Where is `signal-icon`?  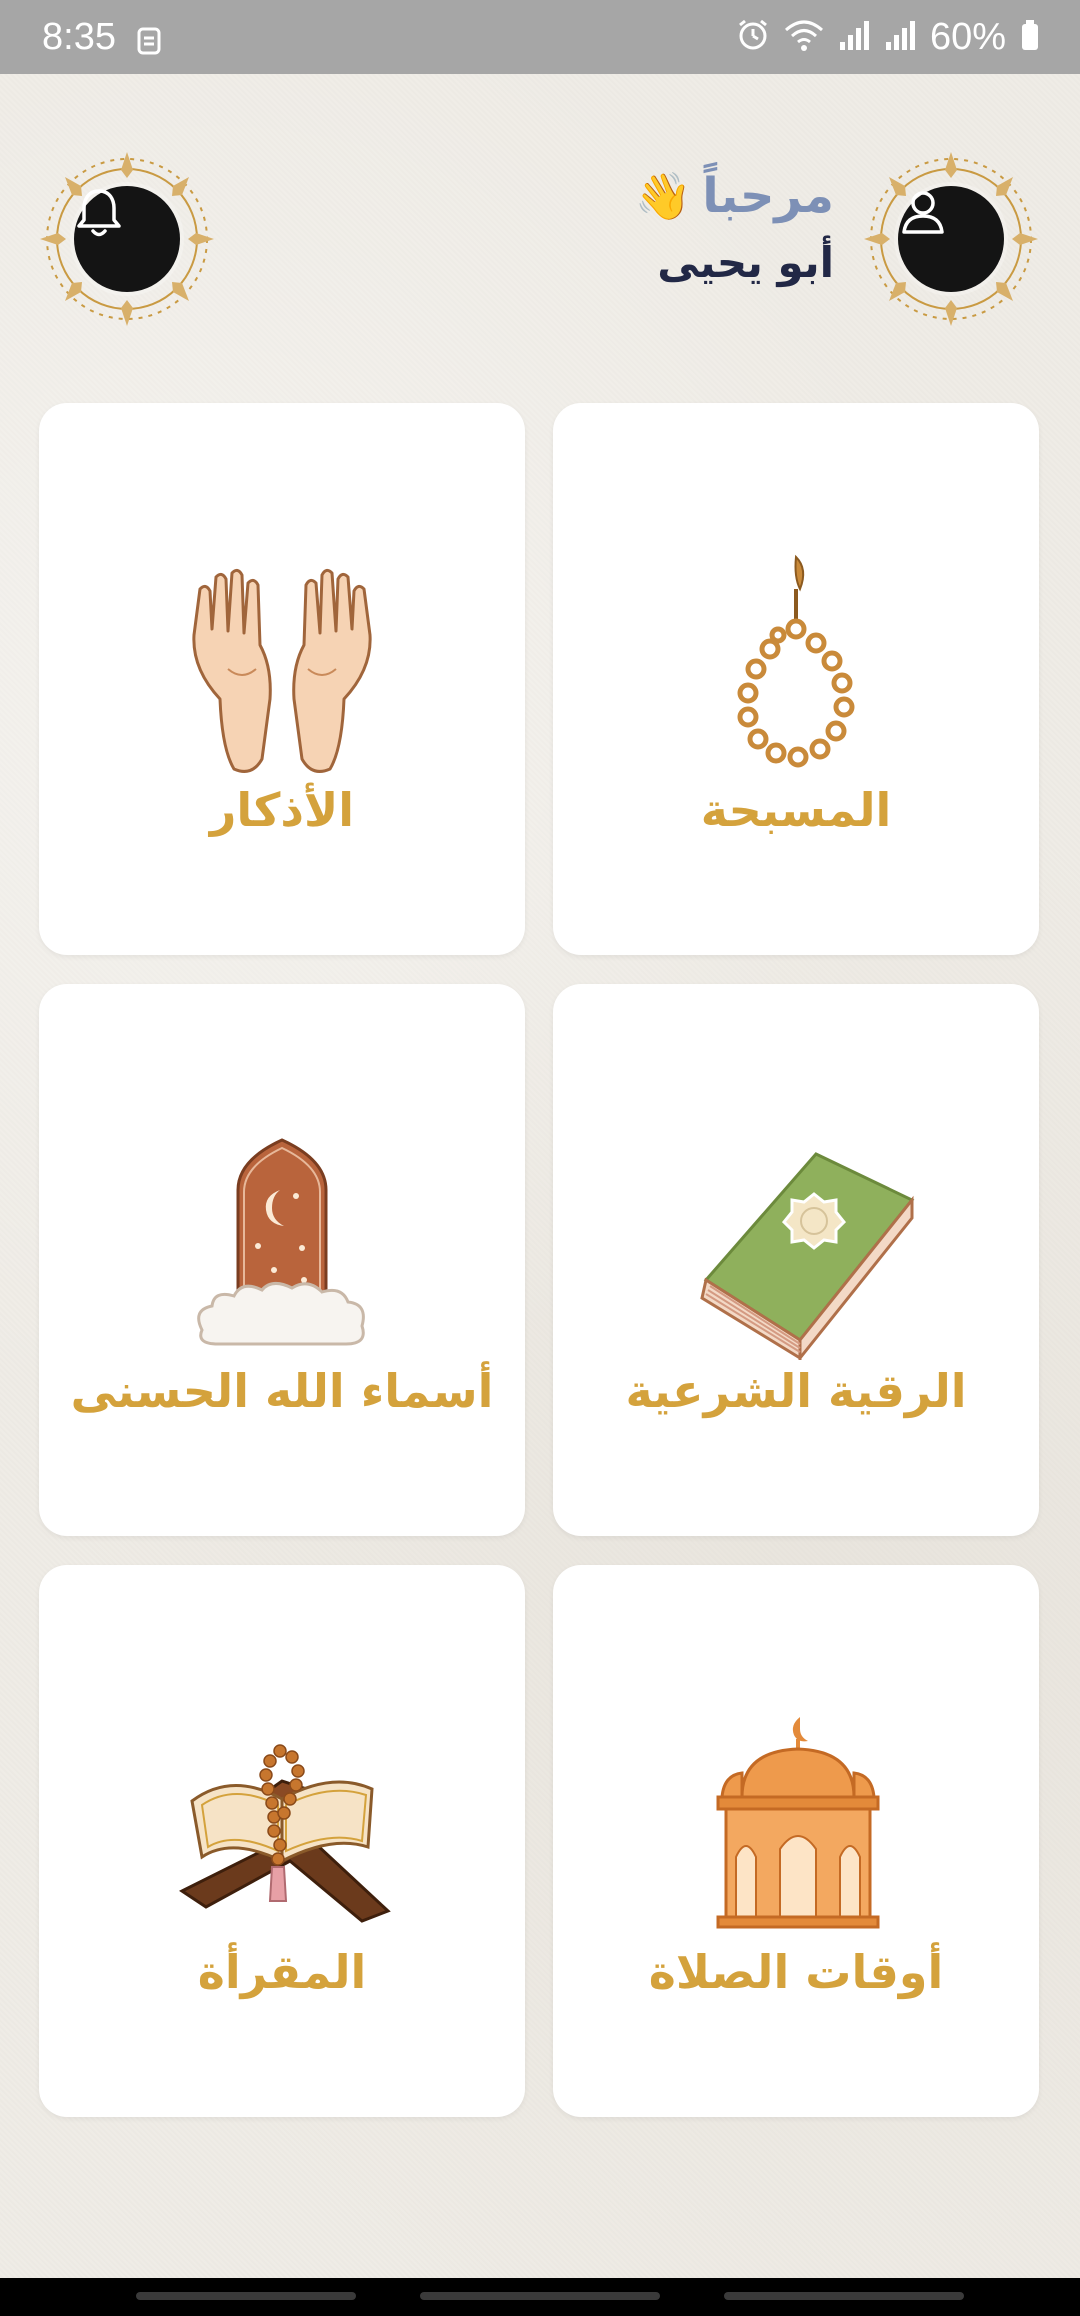 signal-icon is located at coordinates (854, 37).